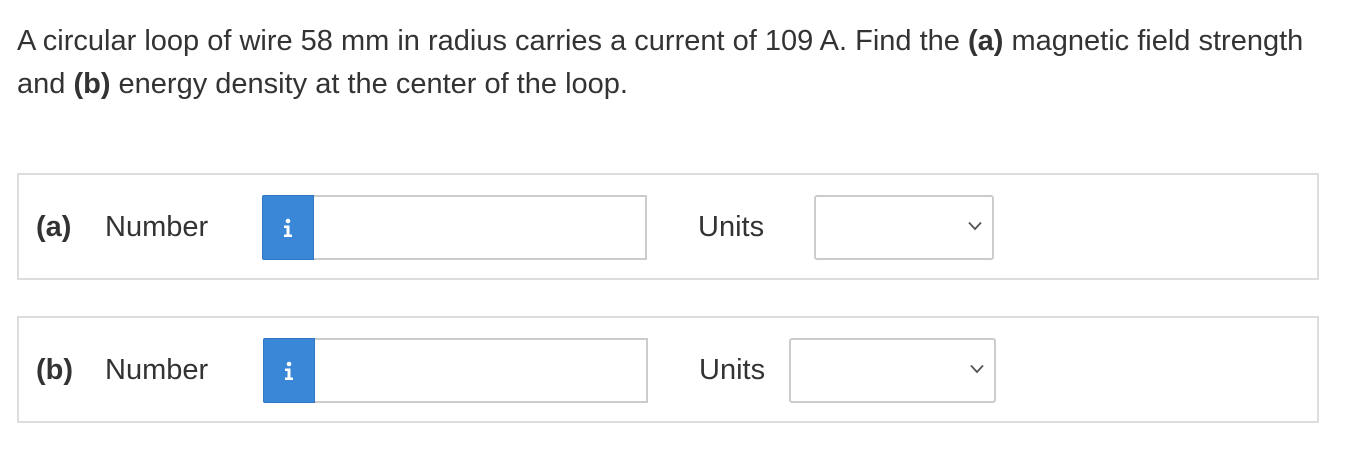 The width and height of the screenshot is (1353, 464). I want to click on question-bold-b: (b), so click(92, 84).